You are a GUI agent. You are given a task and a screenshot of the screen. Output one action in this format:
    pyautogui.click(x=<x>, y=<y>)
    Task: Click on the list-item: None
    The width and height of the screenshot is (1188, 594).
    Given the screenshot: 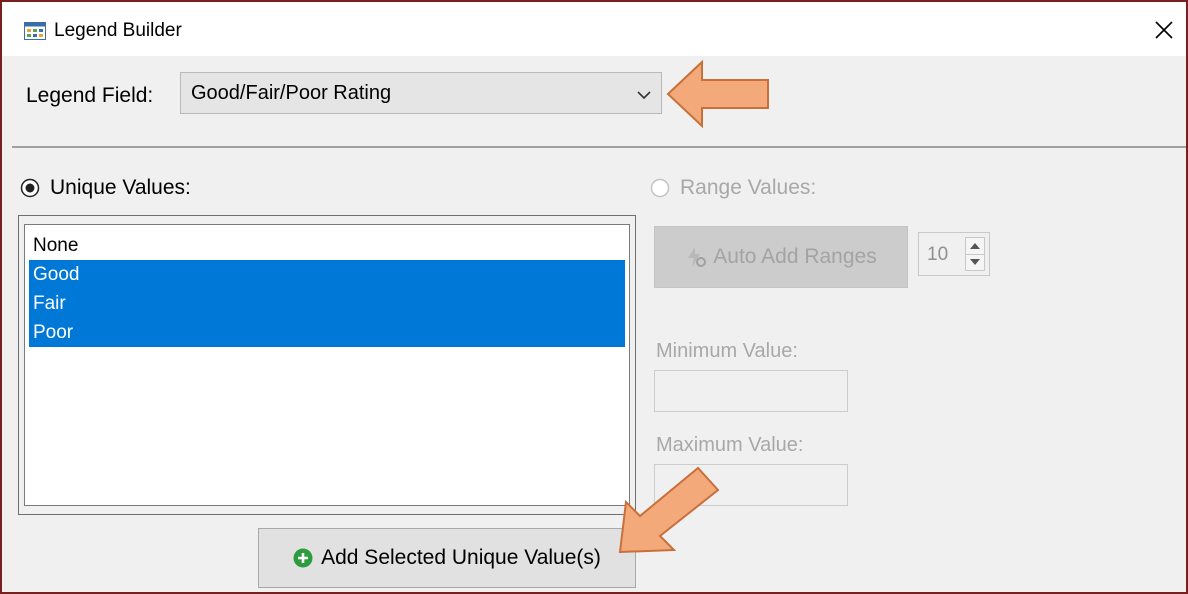 What is the action you would take?
    pyautogui.click(x=327, y=245)
    